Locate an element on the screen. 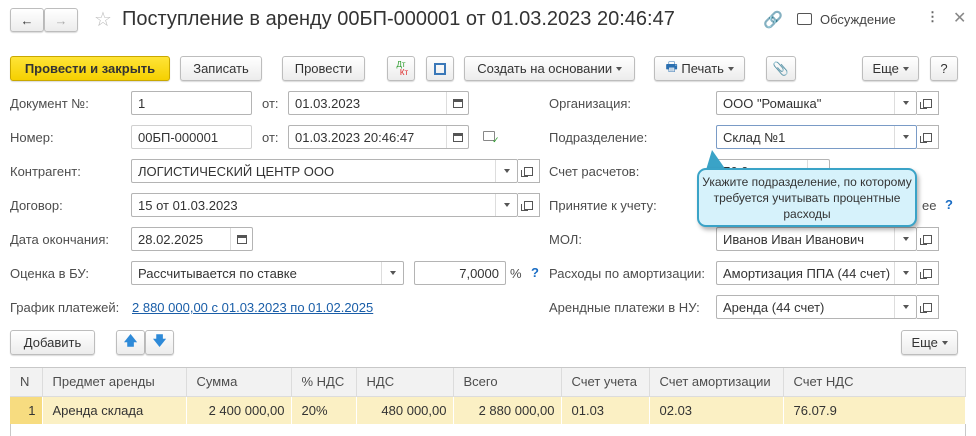 Image resolution: width=976 pixels, height=436 pixels. number-date-input: 01.03.2023 20:46:47 is located at coordinates (378, 137).